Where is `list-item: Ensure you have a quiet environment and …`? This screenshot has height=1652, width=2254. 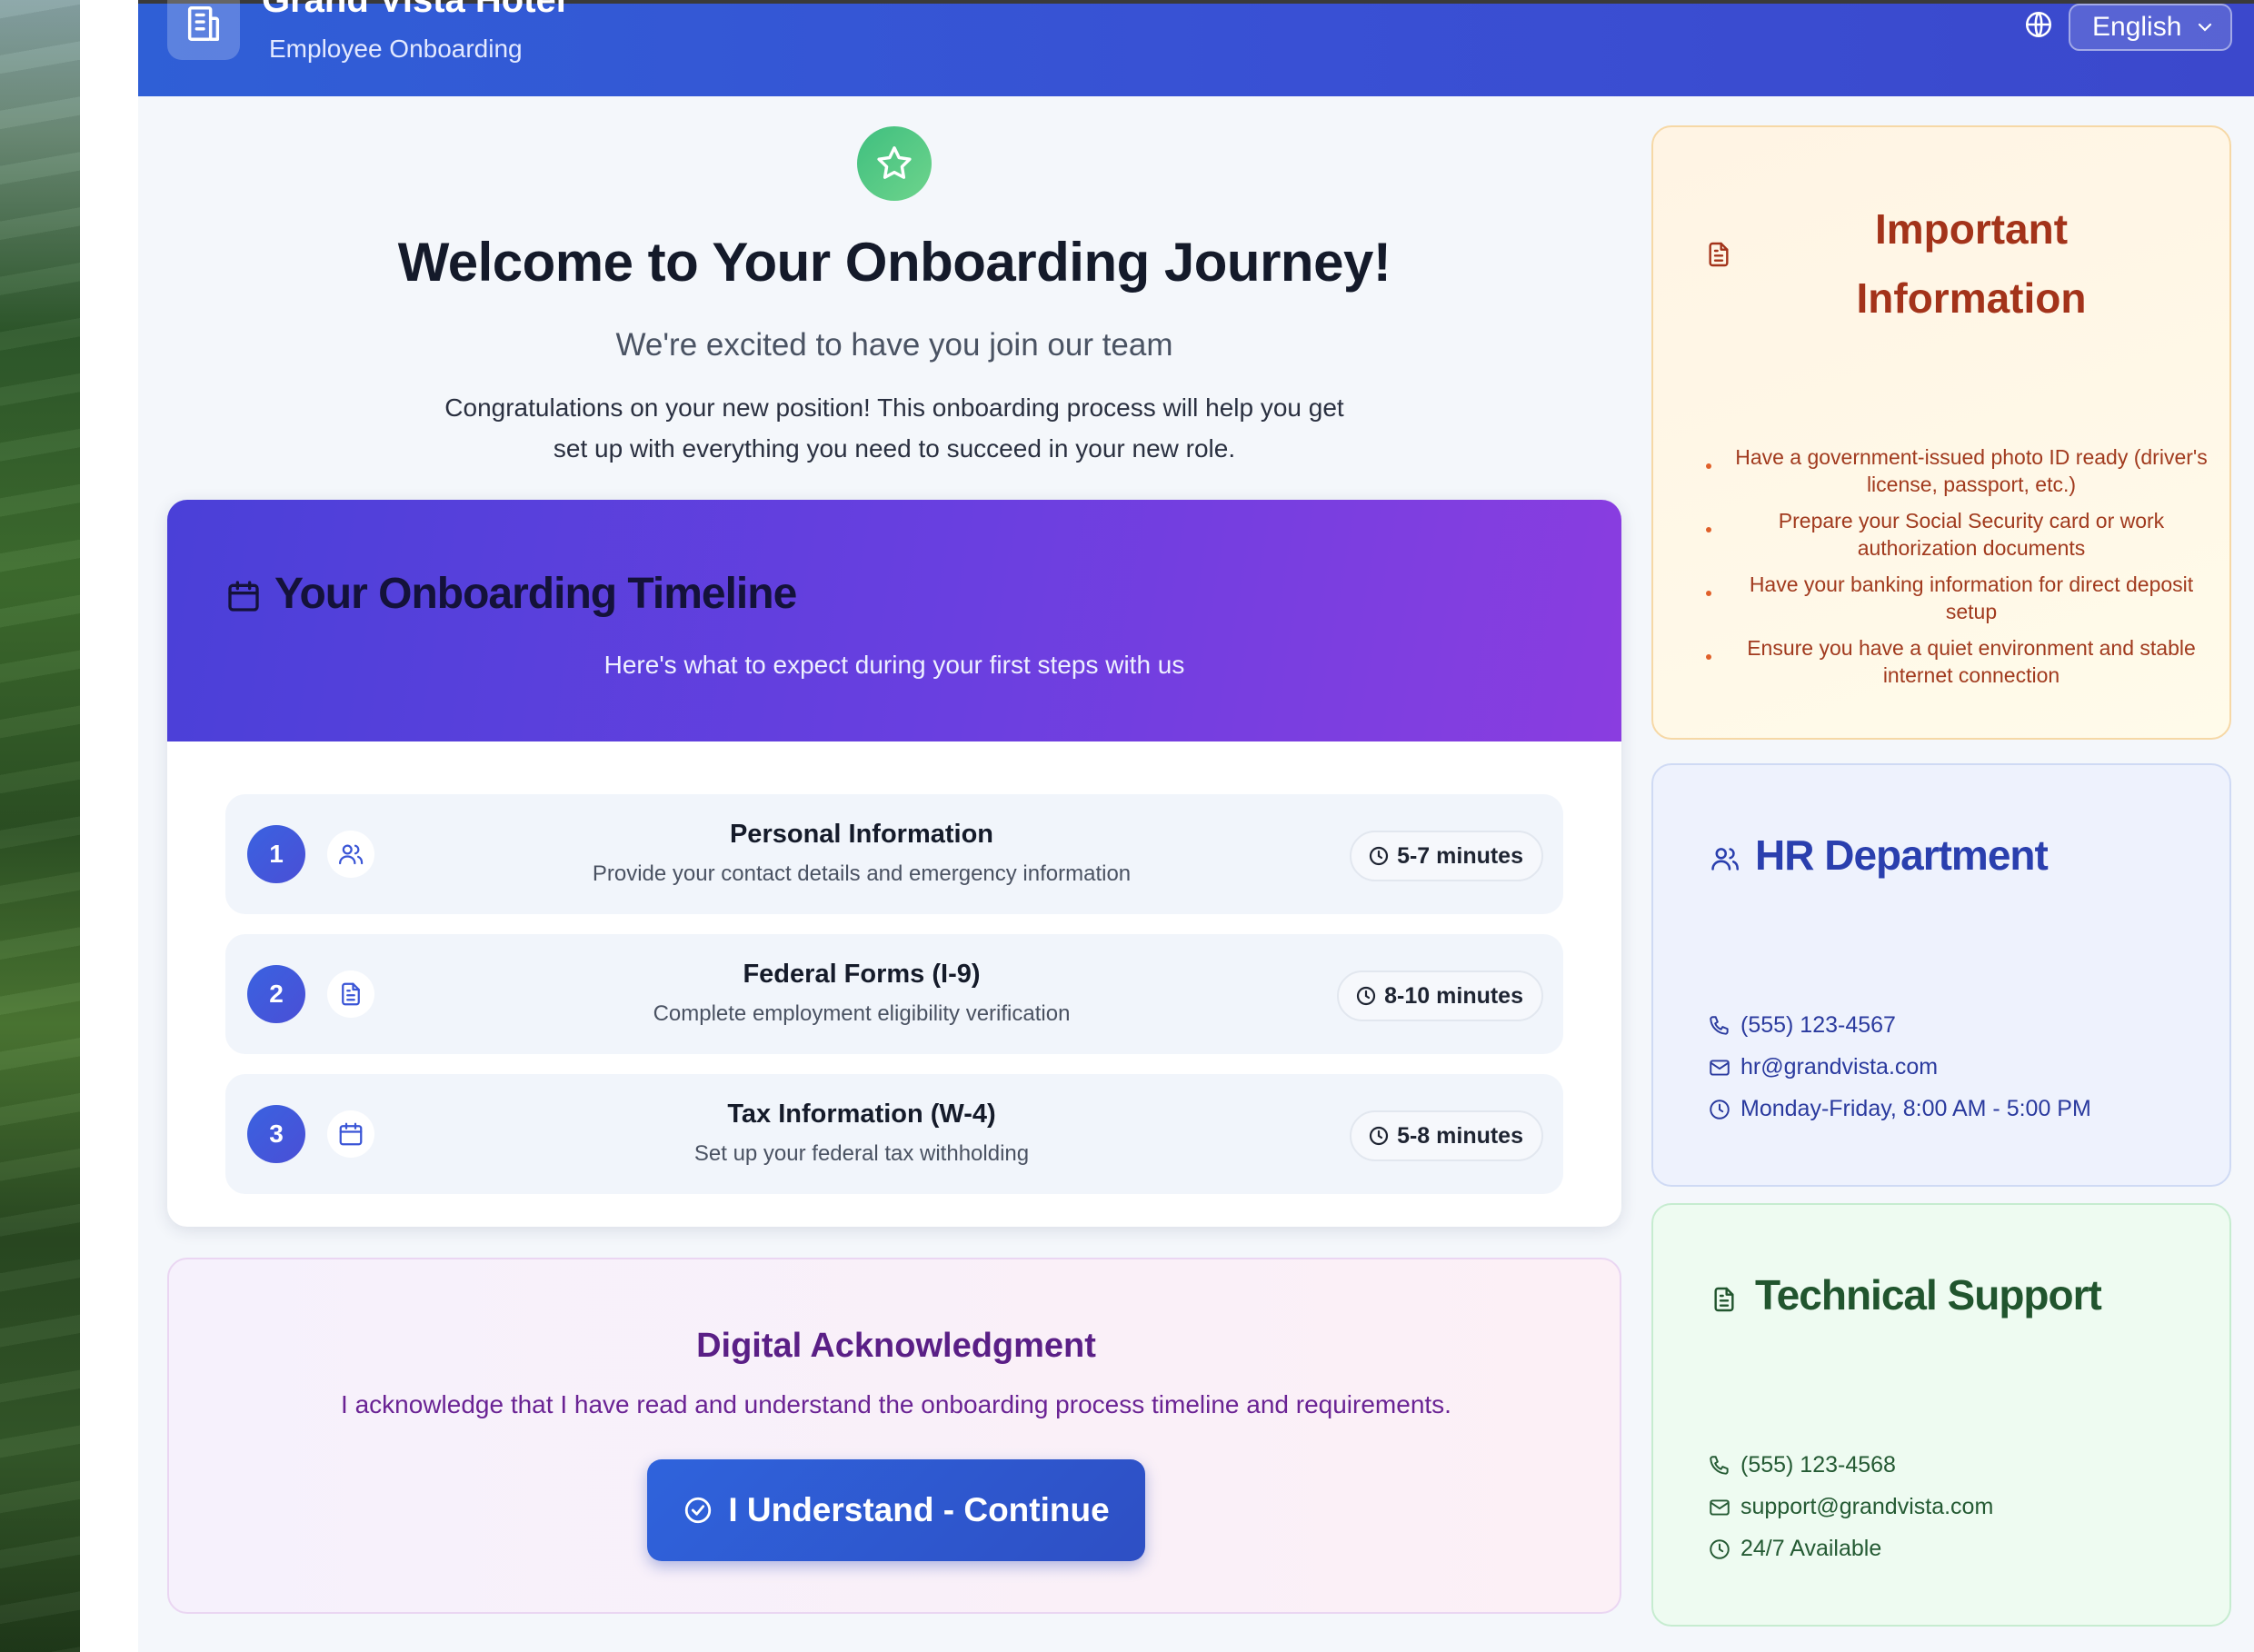
list-item: Ensure you have a quiet environment and … is located at coordinates (1958, 661).